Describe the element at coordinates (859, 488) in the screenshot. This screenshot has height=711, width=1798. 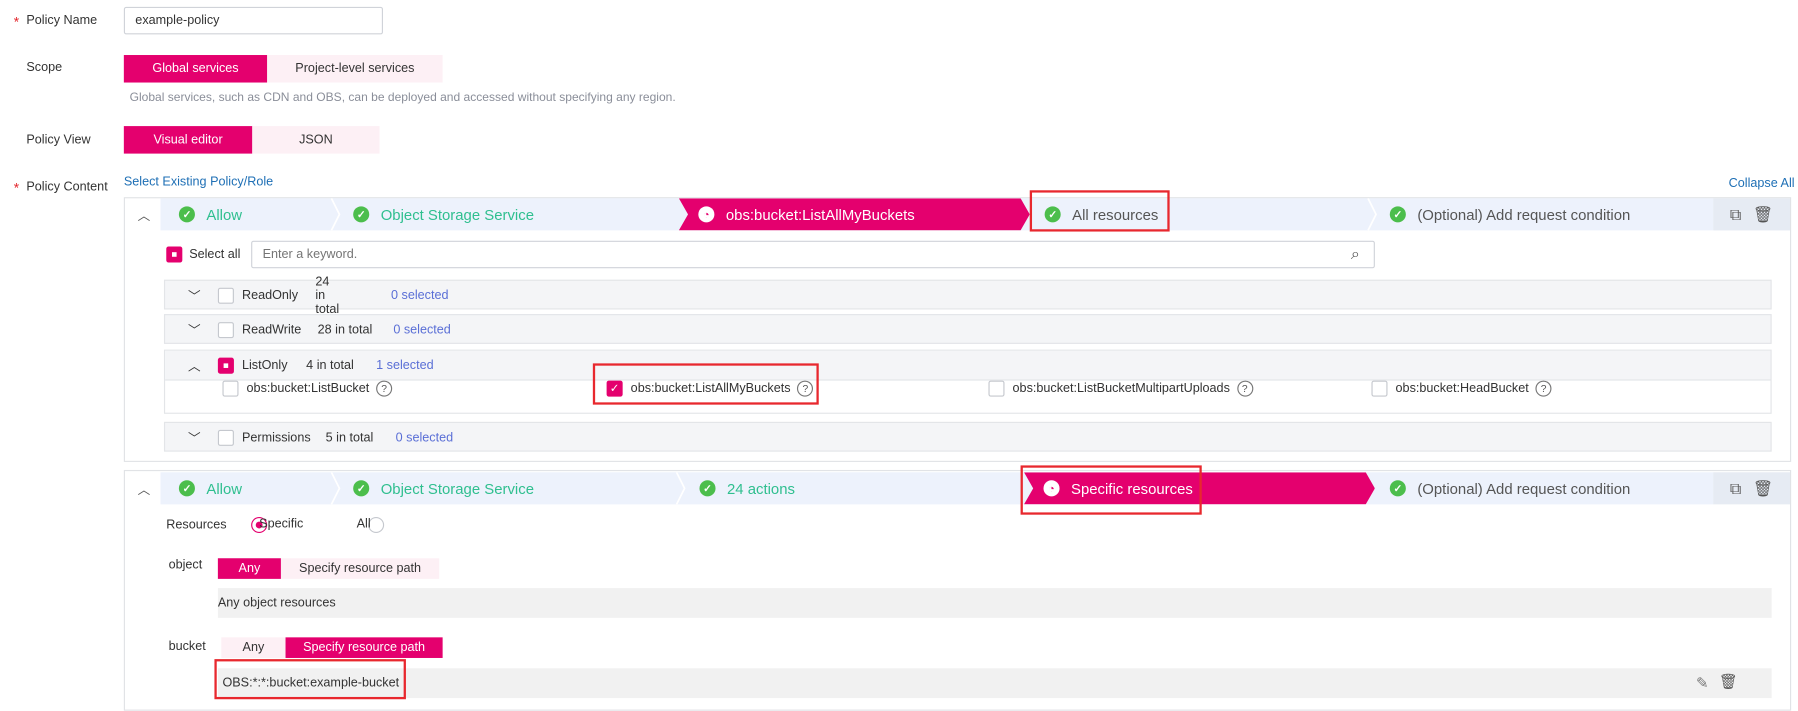
I see `step-actions: ✓ 24 actions` at that location.